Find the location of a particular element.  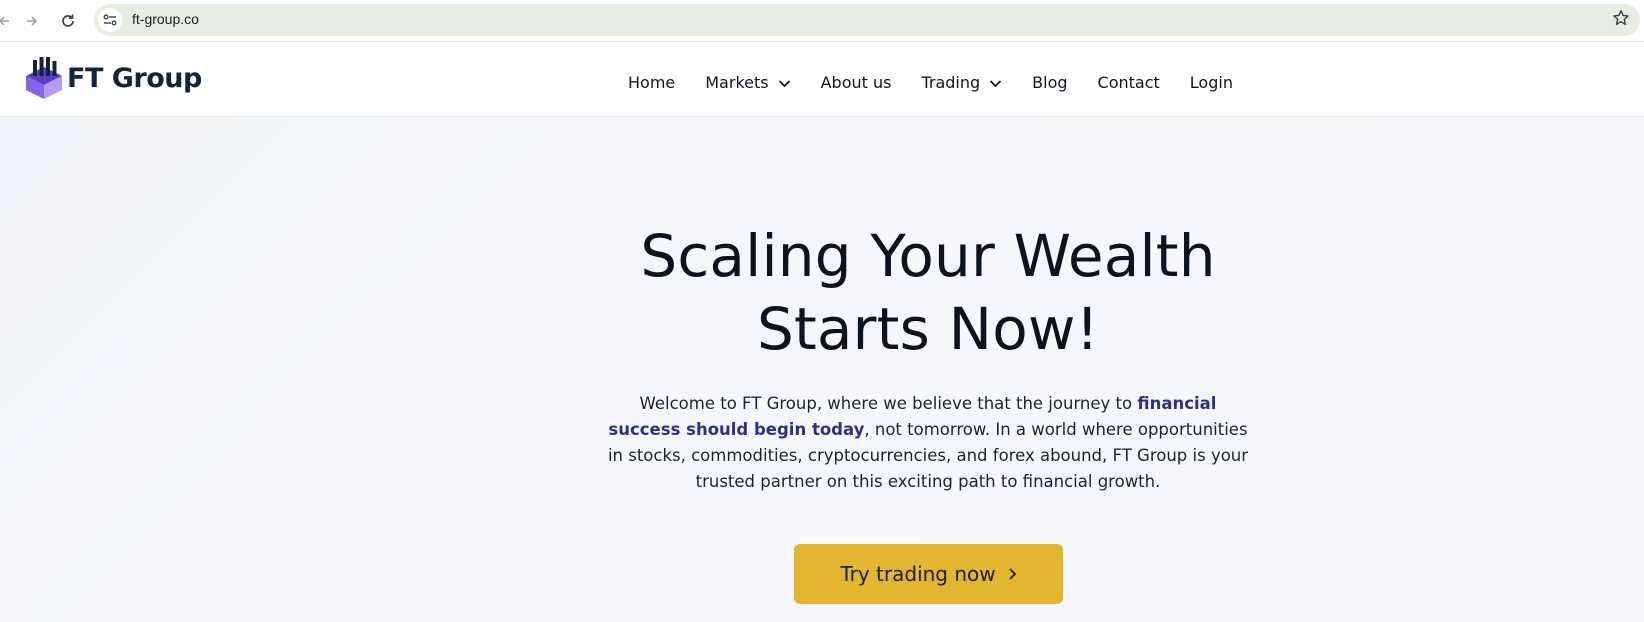

logo: FT Group is located at coordinates (113, 78).